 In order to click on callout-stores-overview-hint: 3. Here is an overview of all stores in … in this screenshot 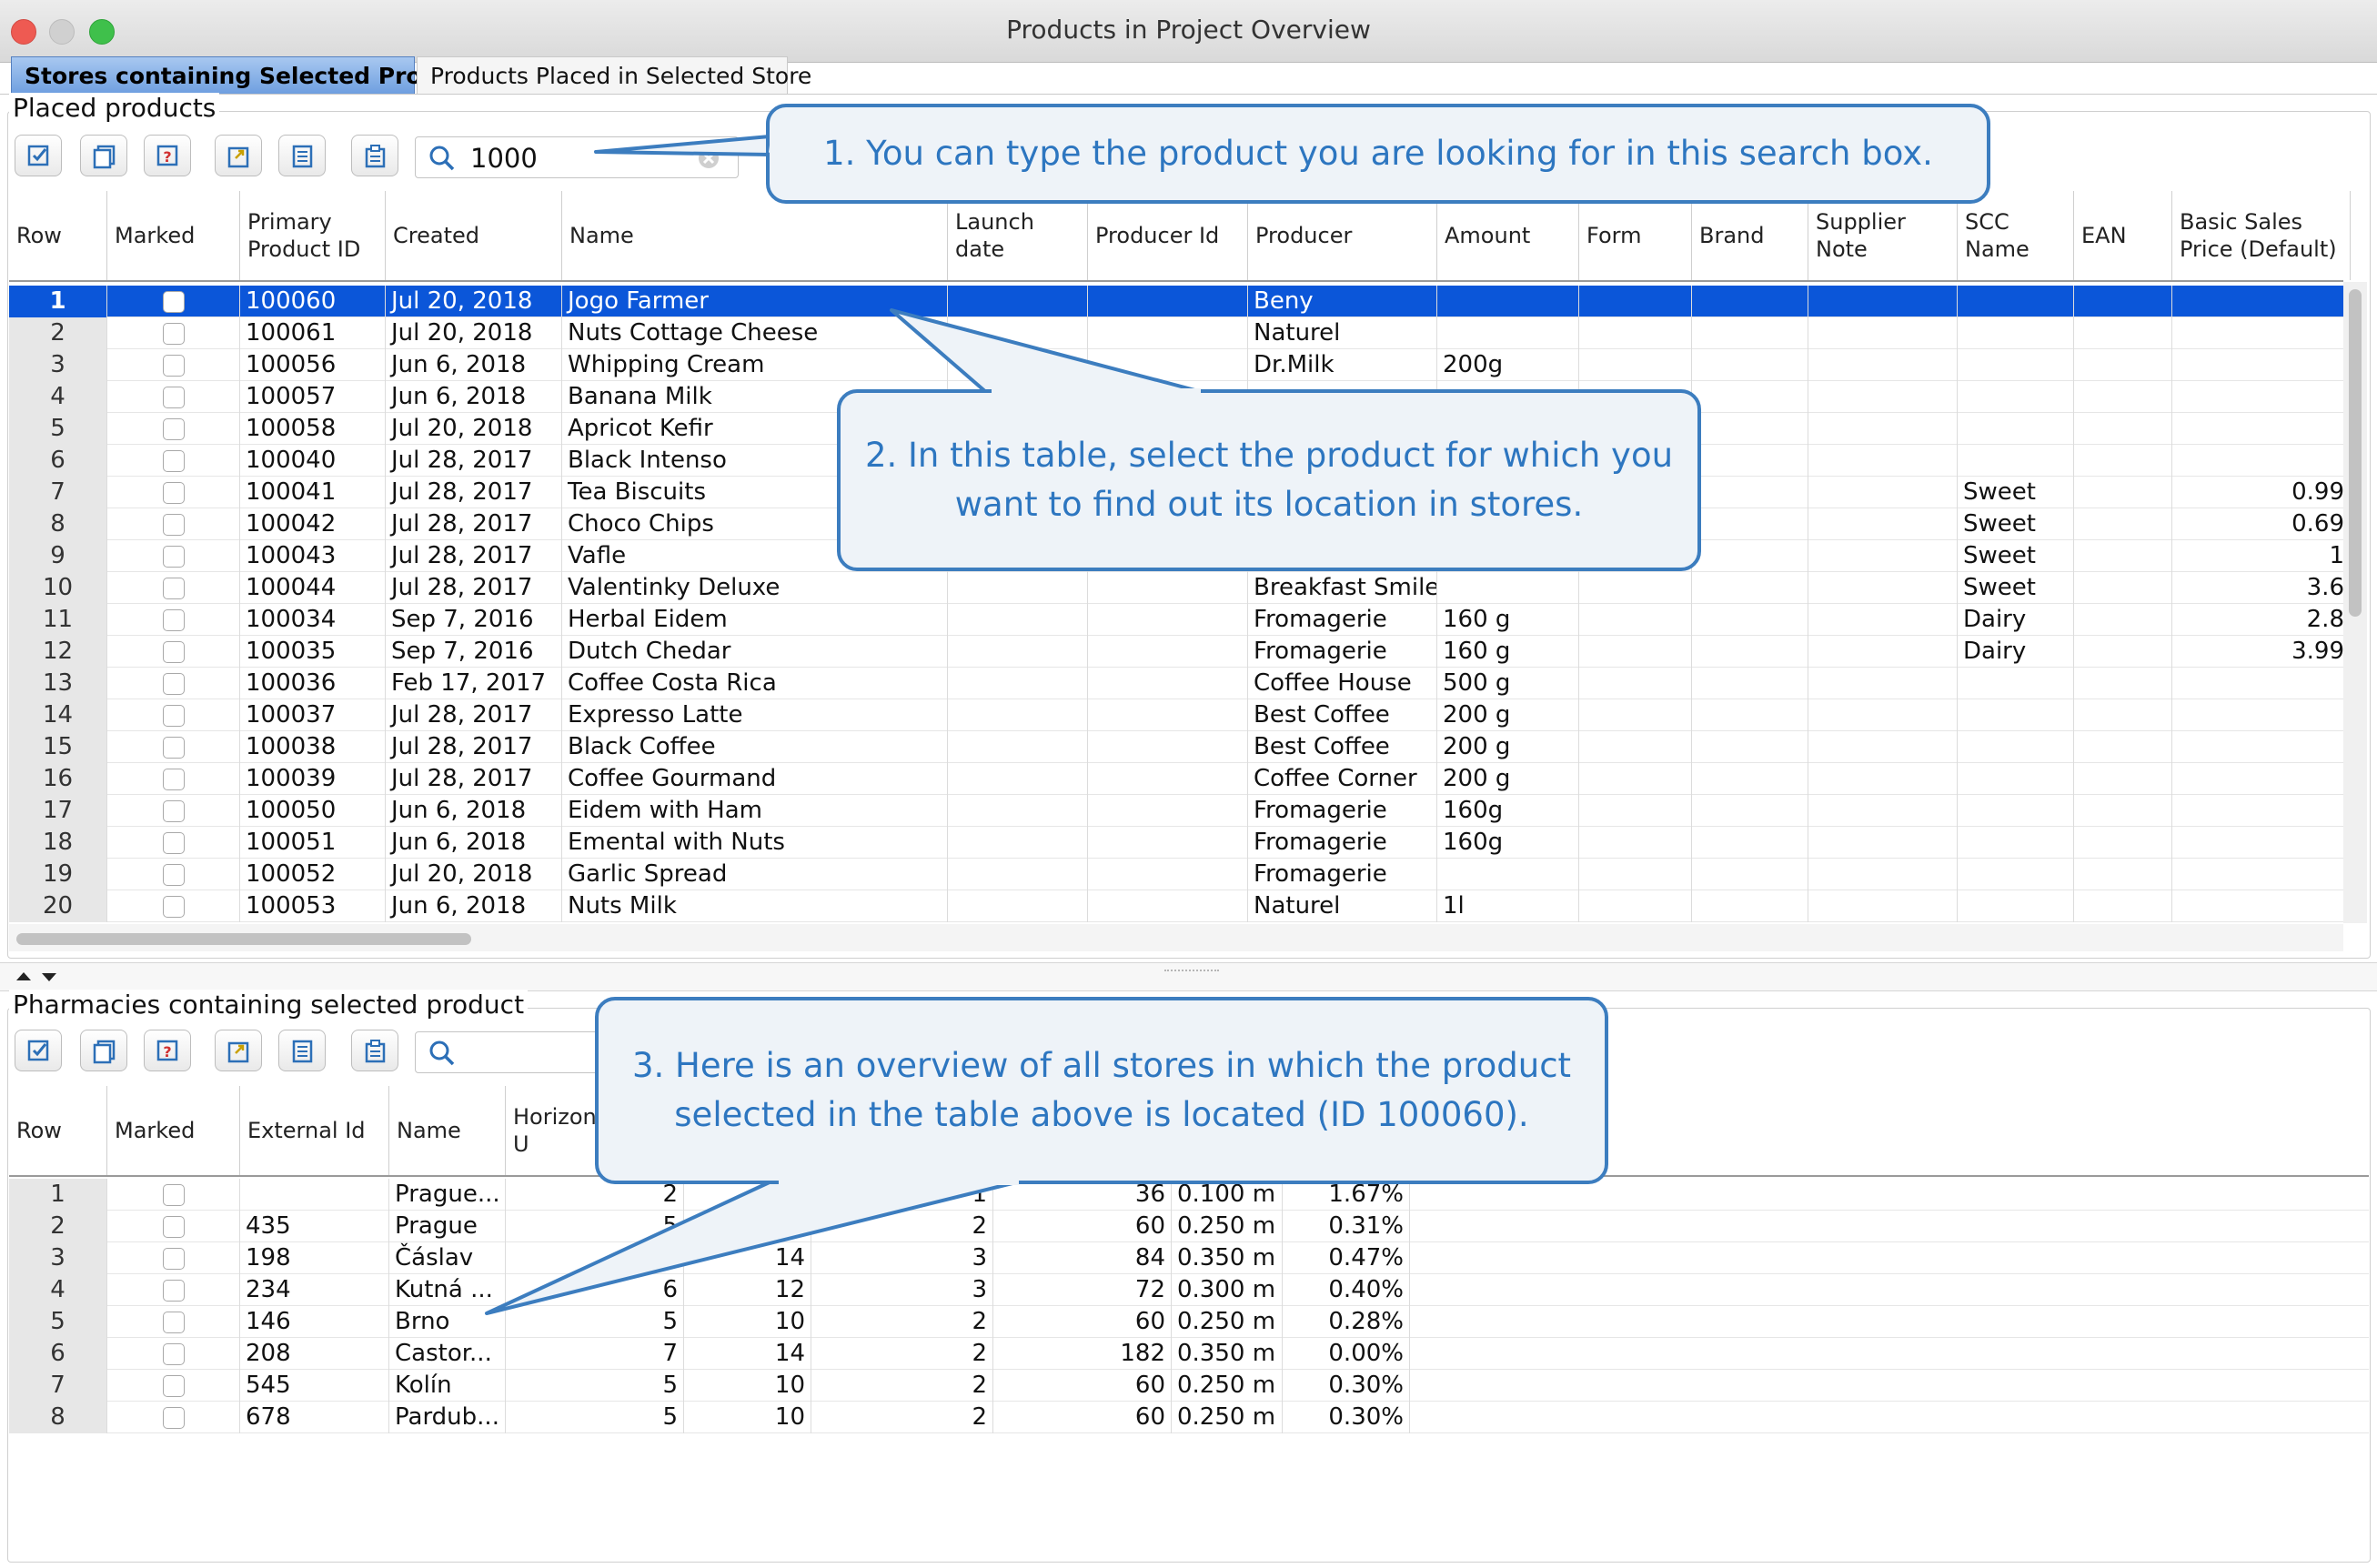, I will do `click(1101, 1090)`.